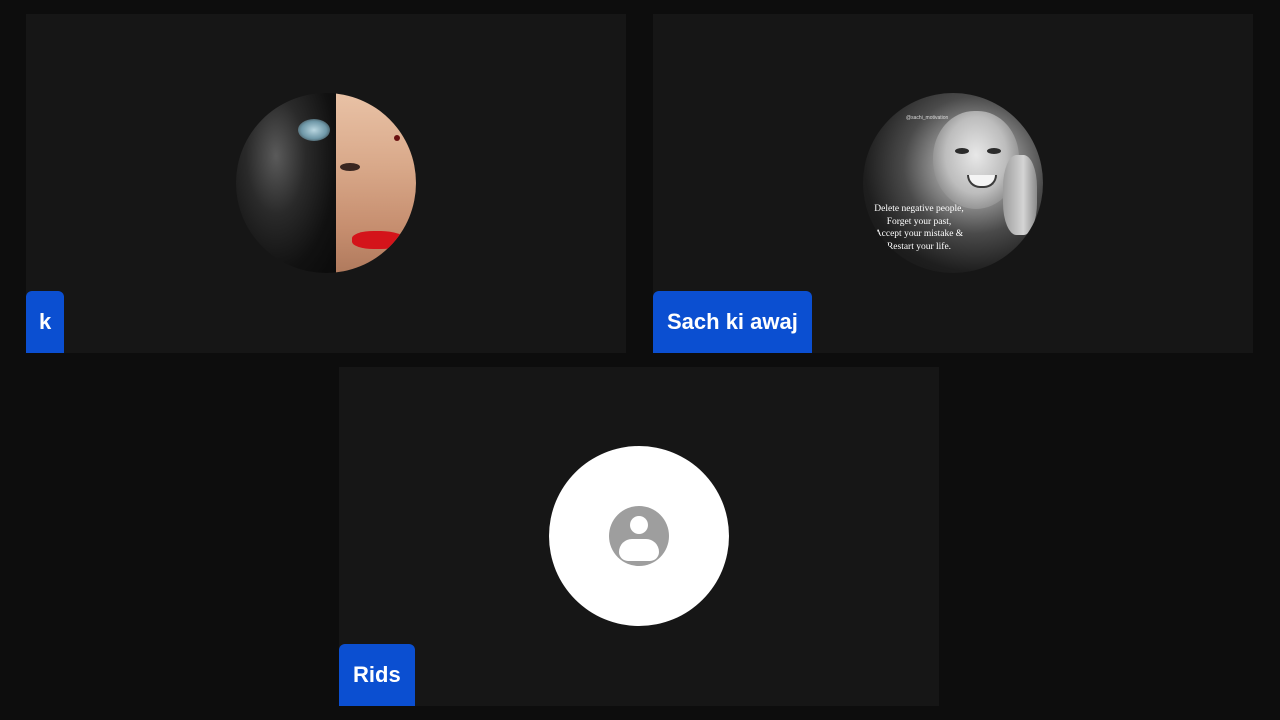 This screenshot has height=720, width=1280. I want to click on person-icon-head, so click(639, 525).